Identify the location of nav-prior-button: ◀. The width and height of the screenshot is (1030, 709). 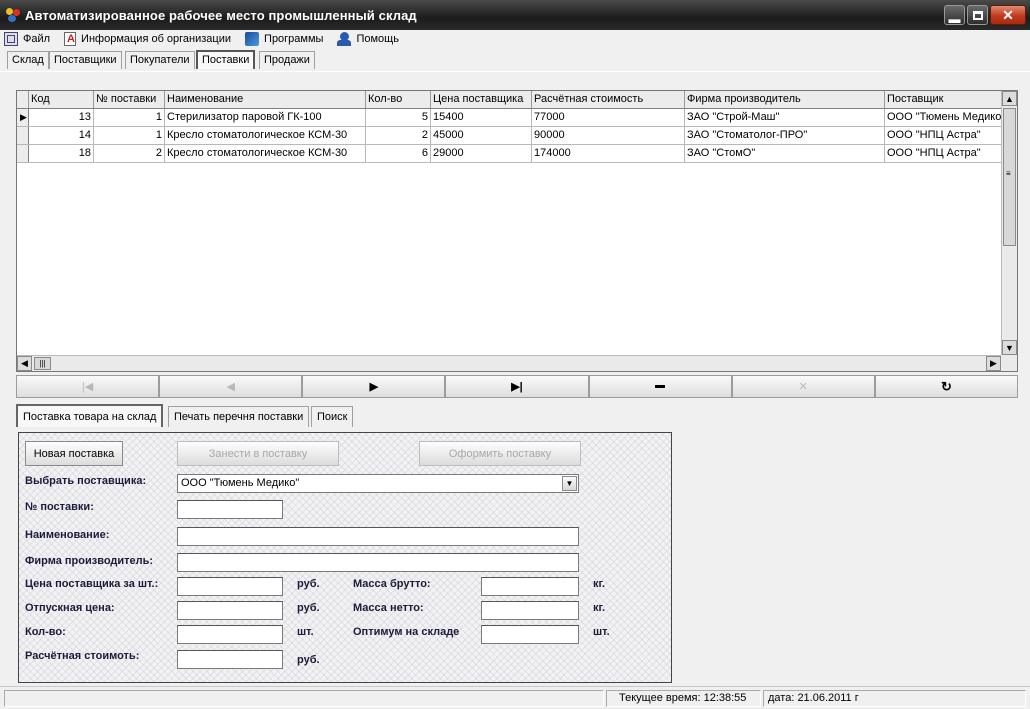
(231, 386).